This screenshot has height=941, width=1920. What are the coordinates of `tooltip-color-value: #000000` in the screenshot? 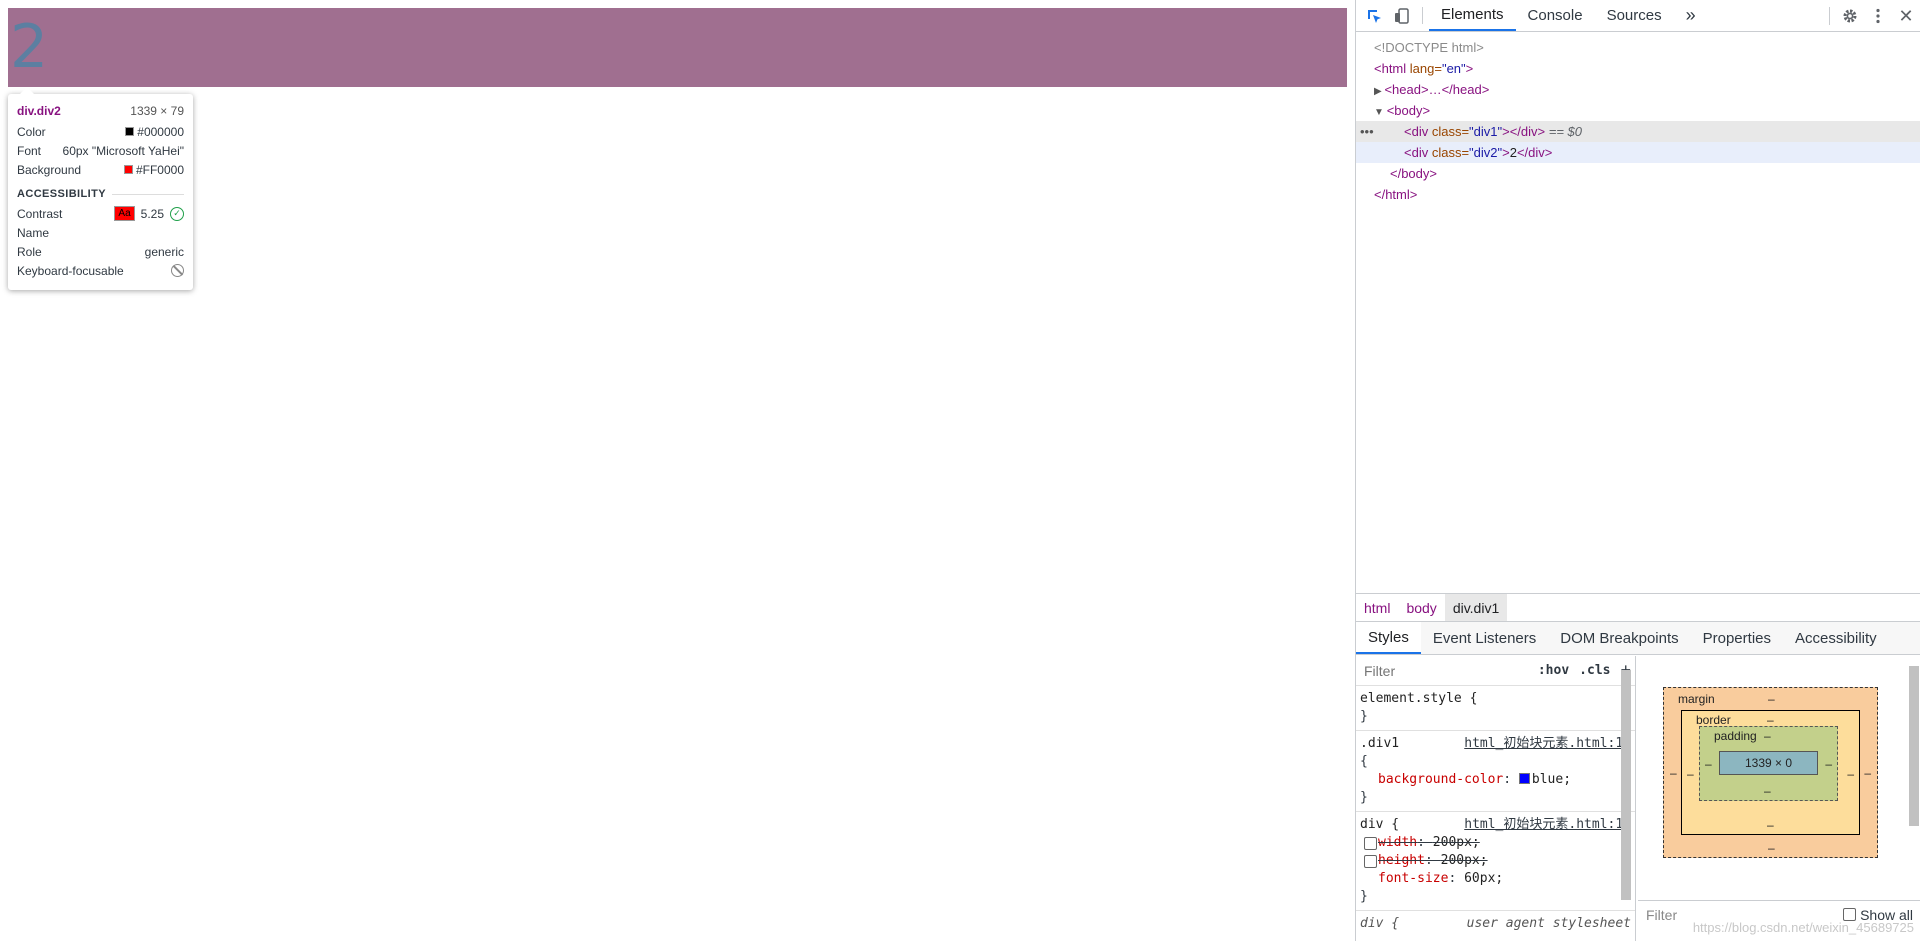 It's located at (160, 131).